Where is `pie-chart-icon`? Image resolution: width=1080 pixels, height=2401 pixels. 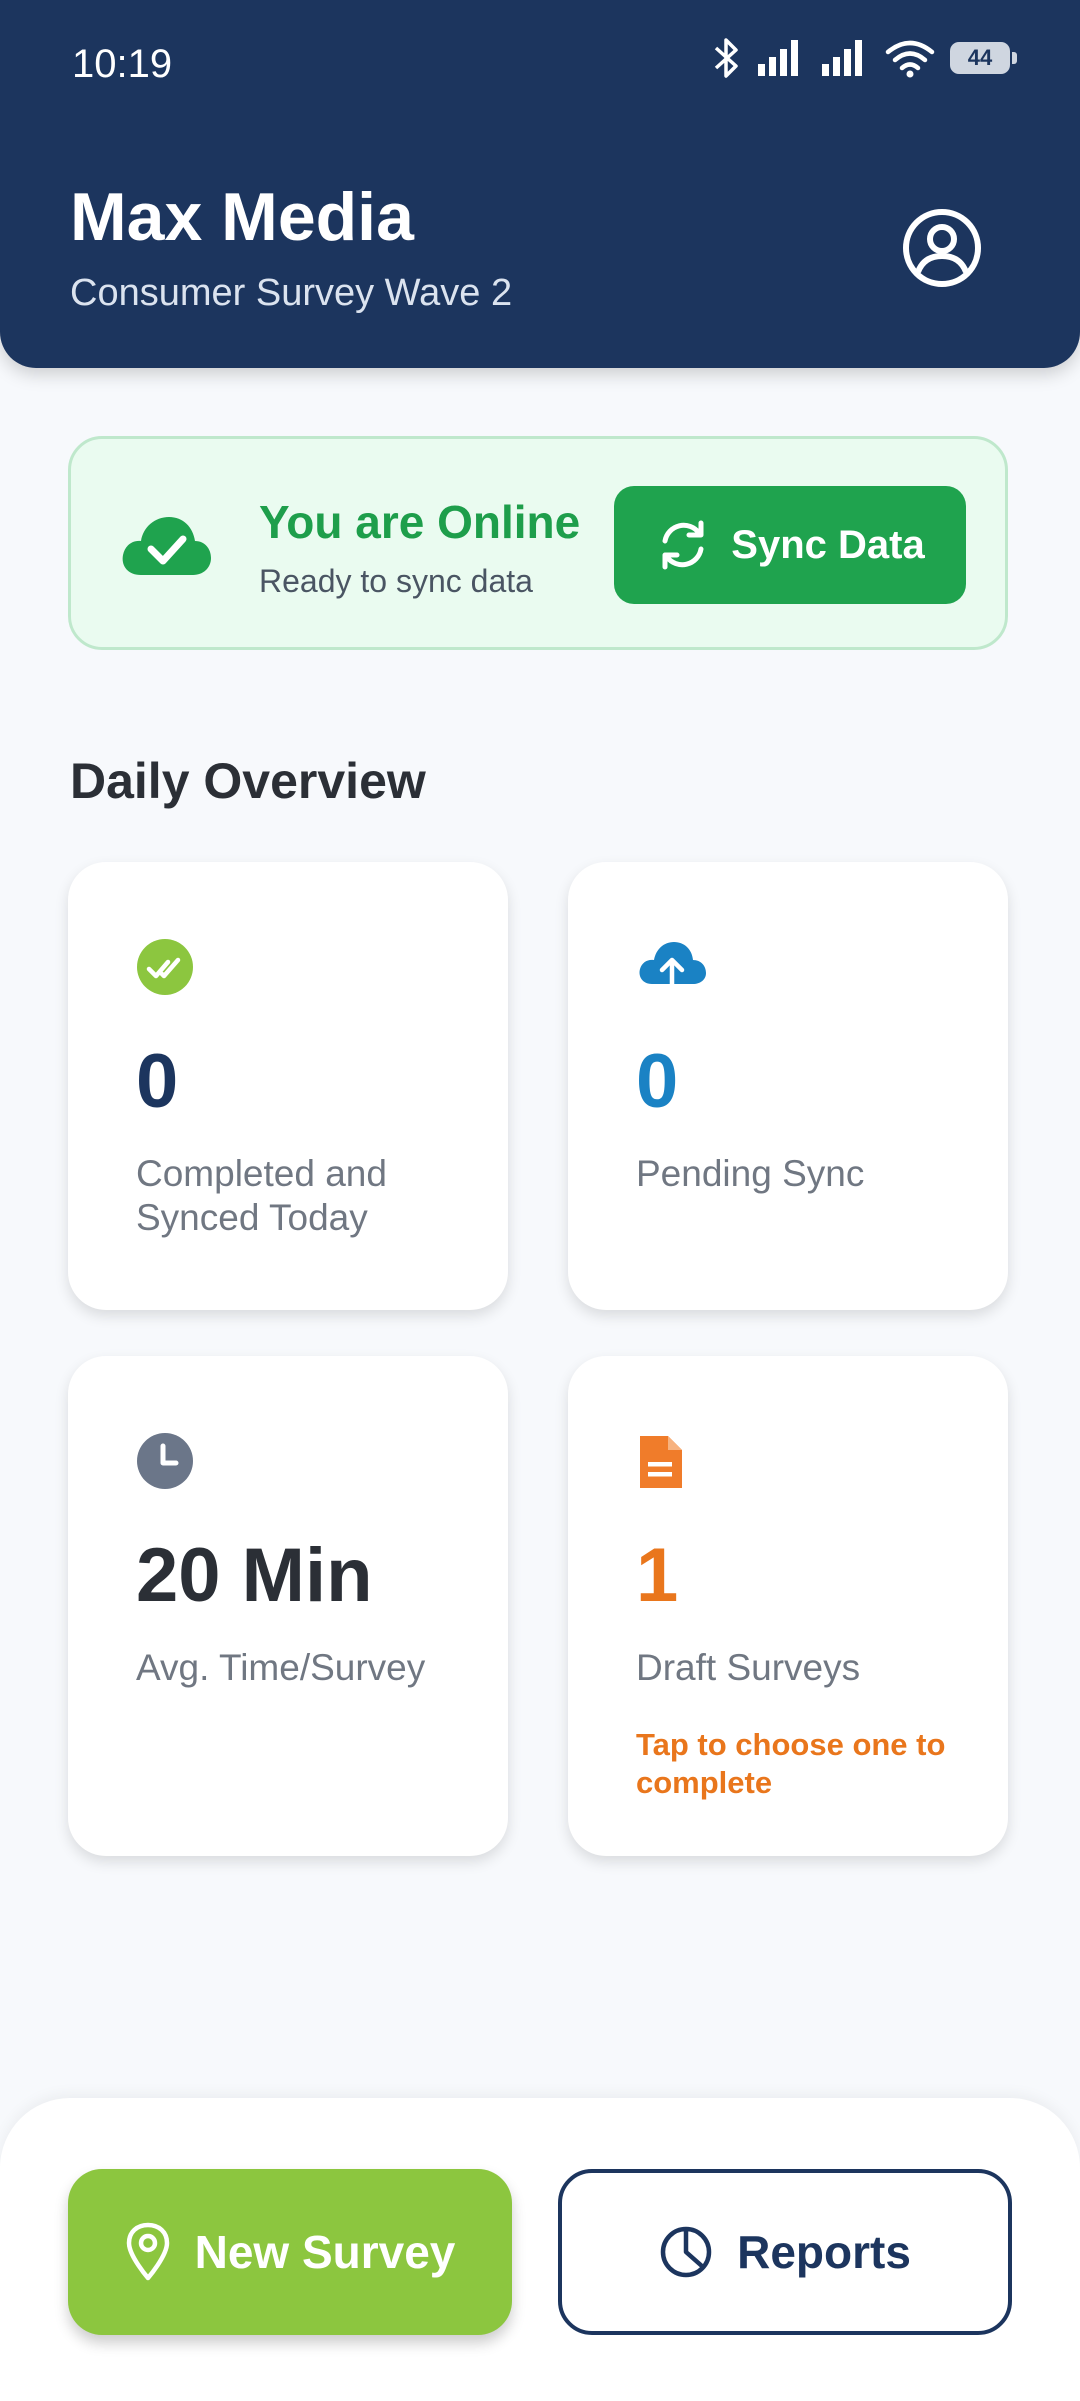
pie-chart-icon is located at coordinates (686, 2252).